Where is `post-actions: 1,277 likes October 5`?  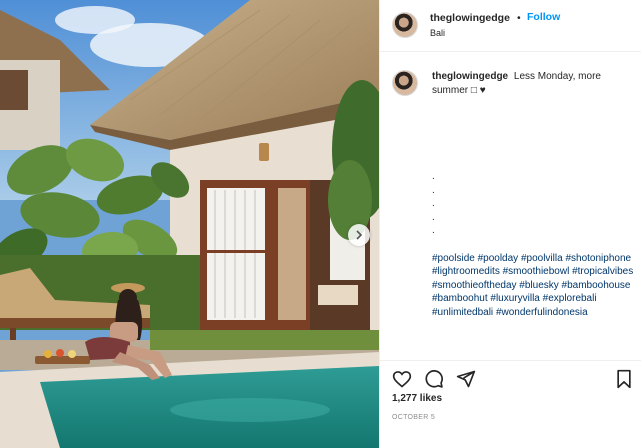
post-actions: 1,277 likes October 5 is located at coordinates (510, 404).